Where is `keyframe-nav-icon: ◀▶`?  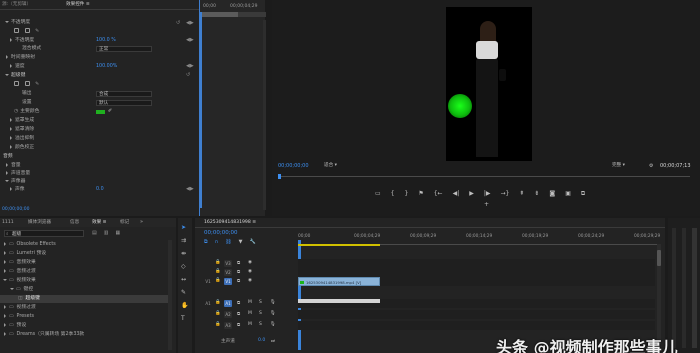
keyframe-nav-icon: ◀▶ is located at coordinates (190, 23).